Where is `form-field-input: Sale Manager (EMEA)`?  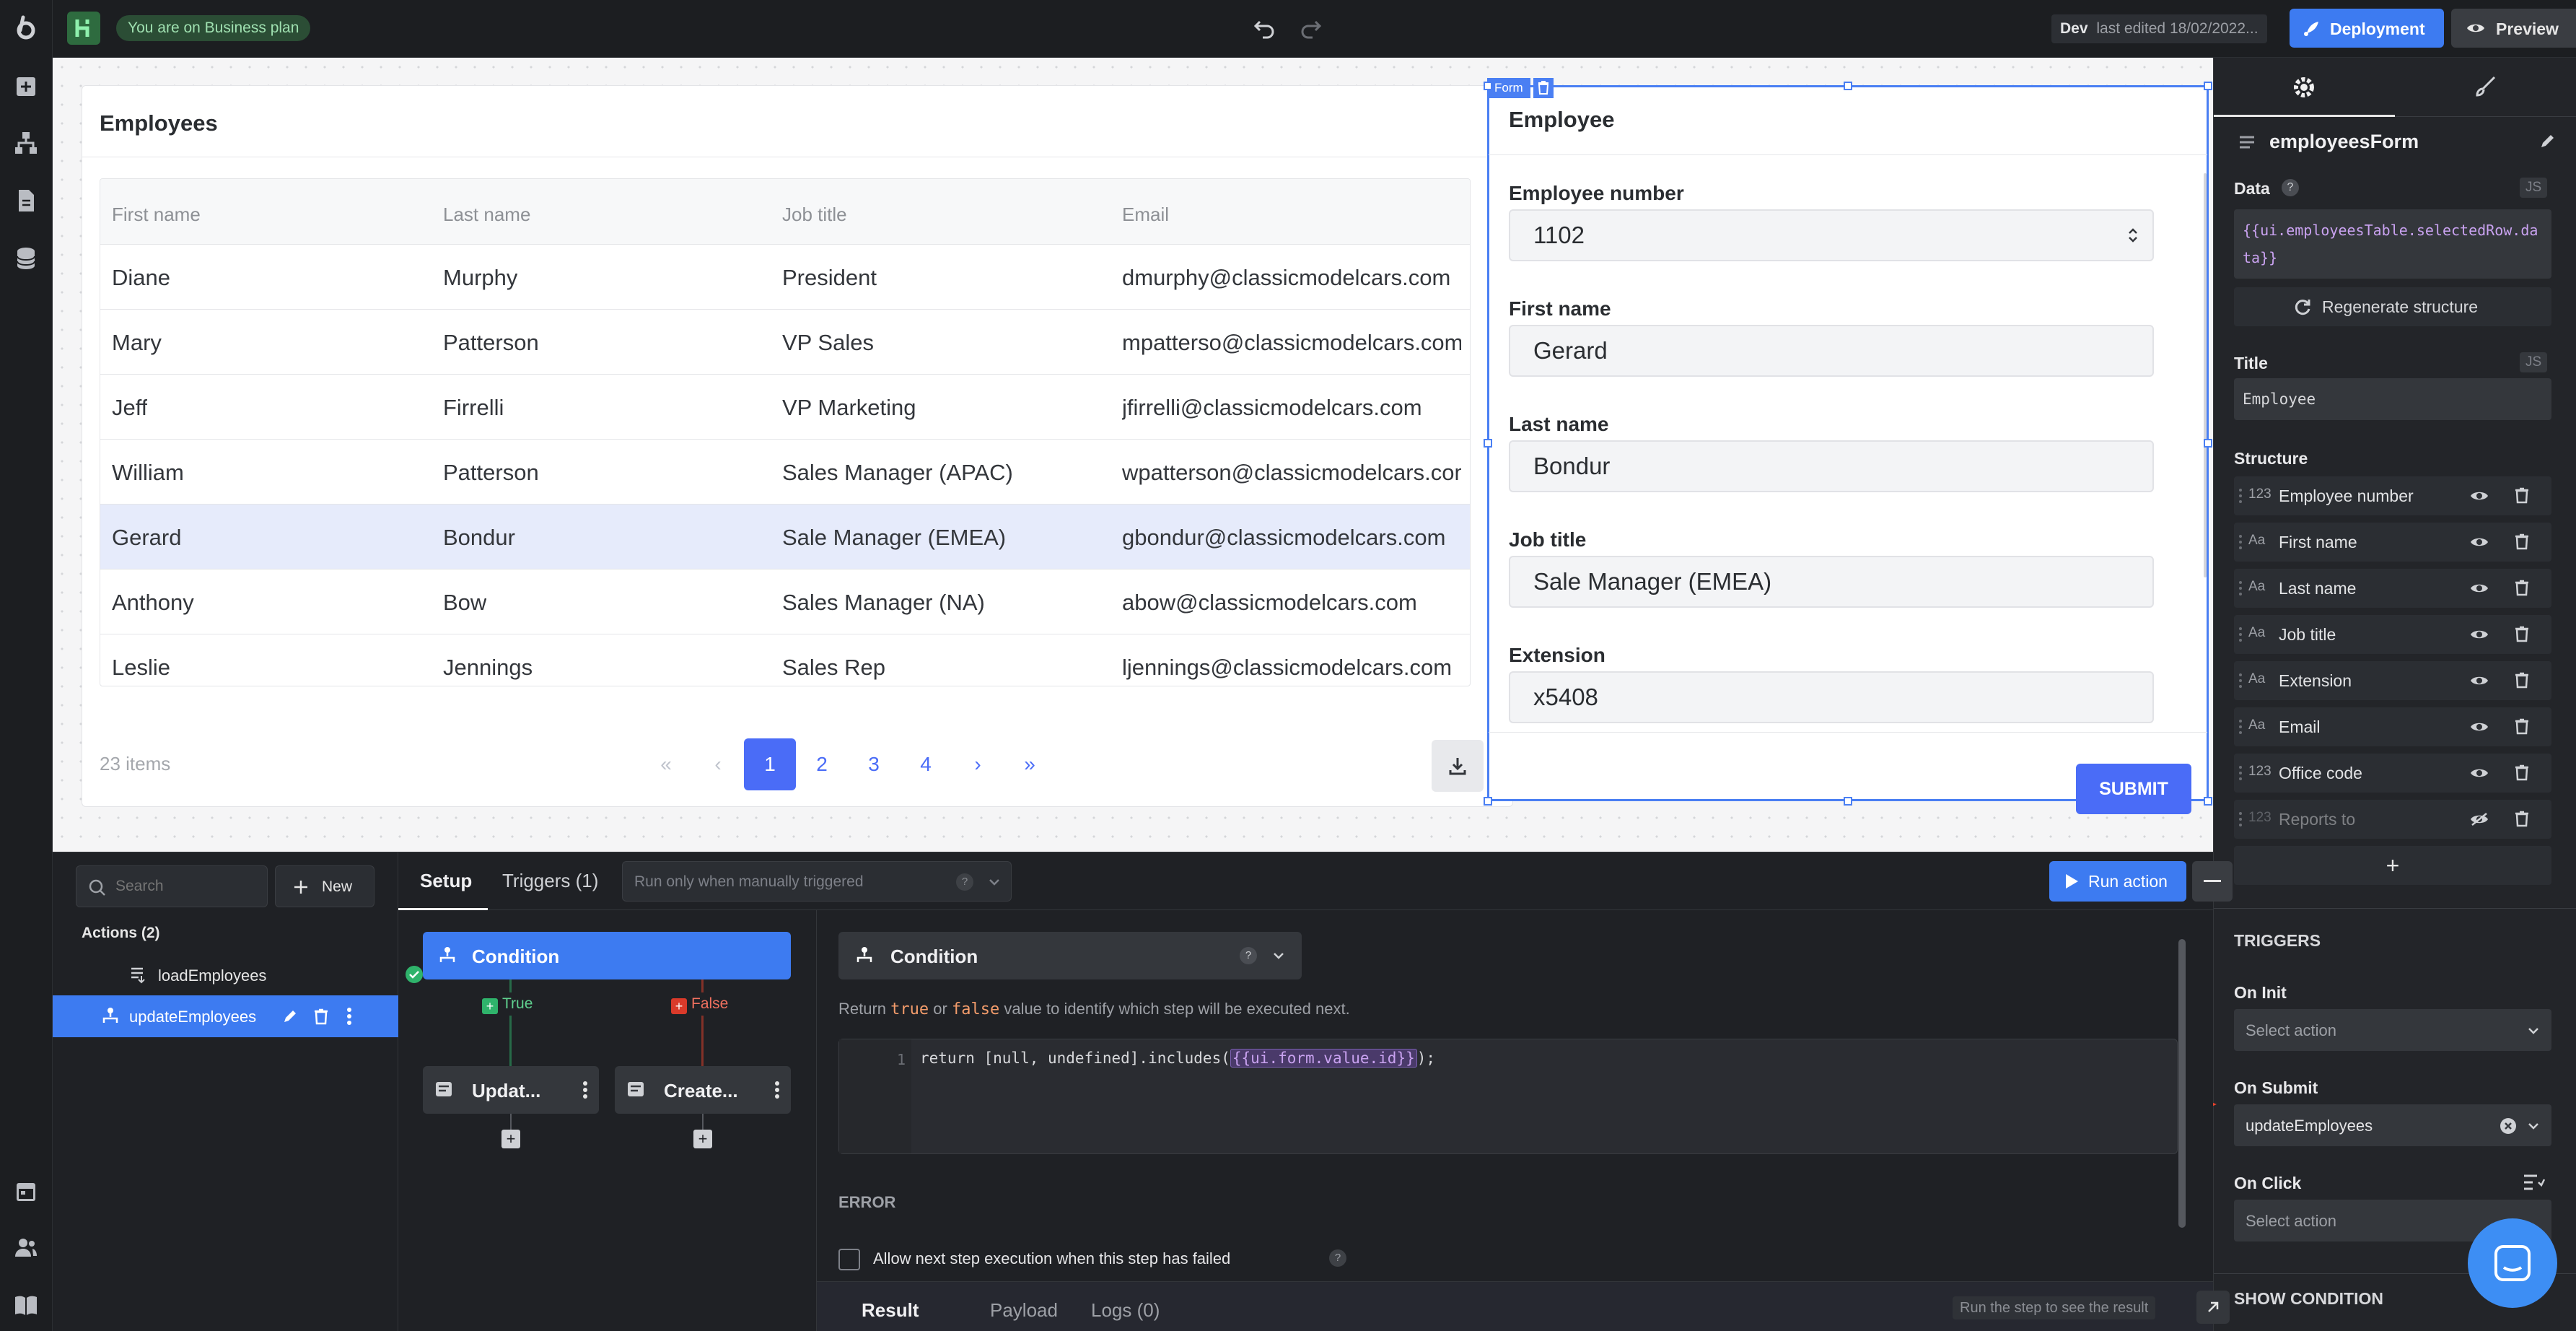
form-field-input: Sale Manager (EMEA) is located at coordinates (1832, 582).